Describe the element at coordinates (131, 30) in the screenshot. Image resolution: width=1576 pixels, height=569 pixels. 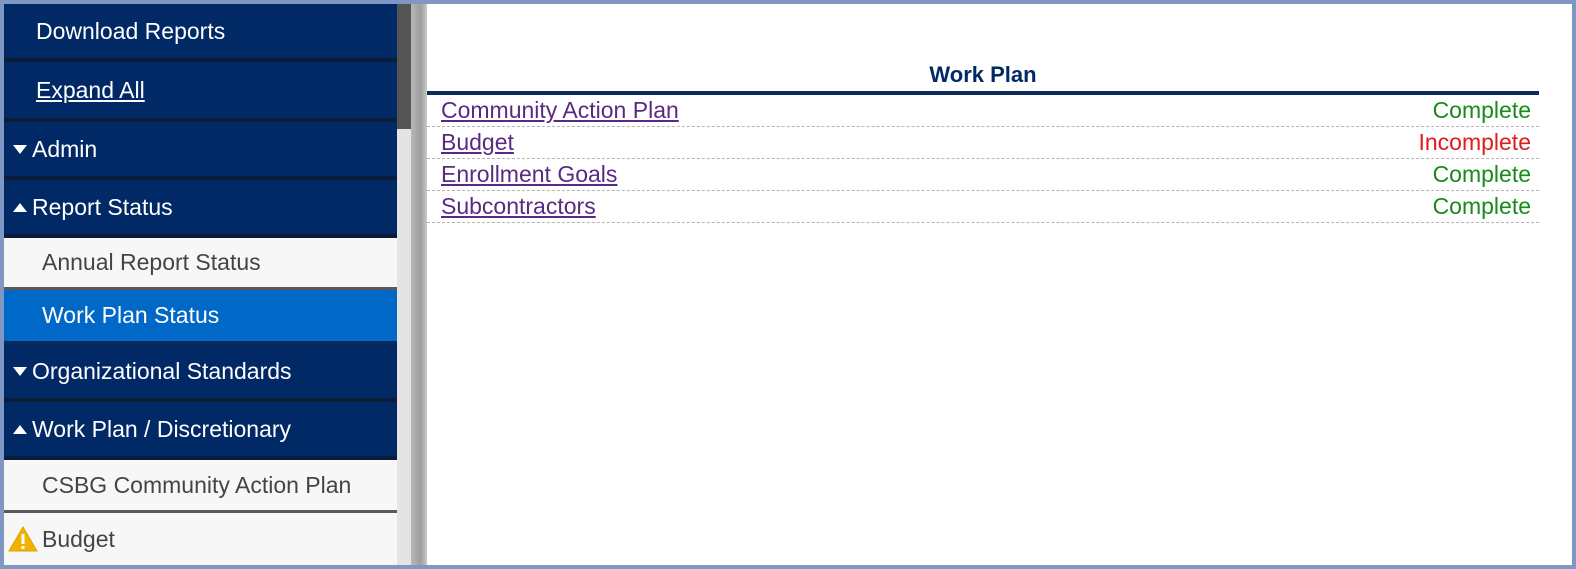
I see `download-reports-label: Download Reports` at that location.